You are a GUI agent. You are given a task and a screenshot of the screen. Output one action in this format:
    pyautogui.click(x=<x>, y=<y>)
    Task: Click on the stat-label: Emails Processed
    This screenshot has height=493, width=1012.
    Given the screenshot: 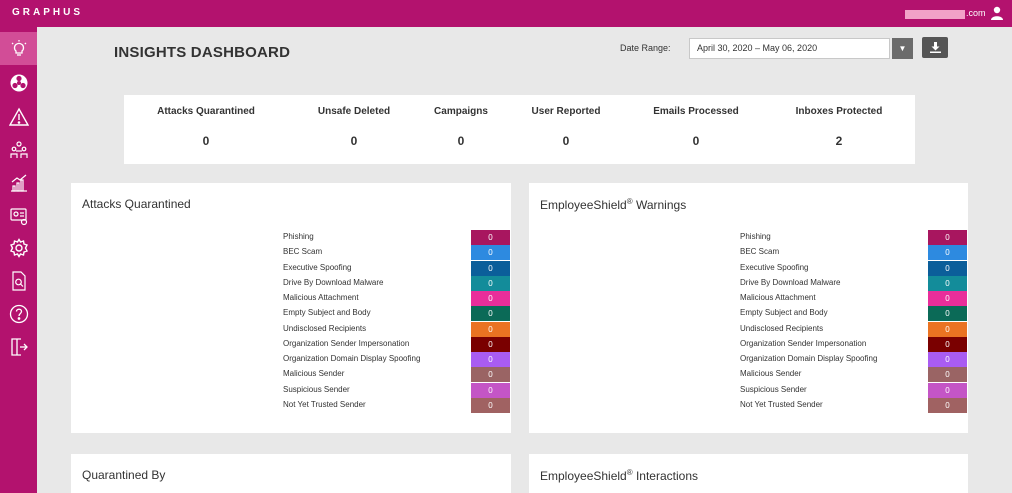 What is the action you would take?
    pyautogui.click(x=696, y=111)
    